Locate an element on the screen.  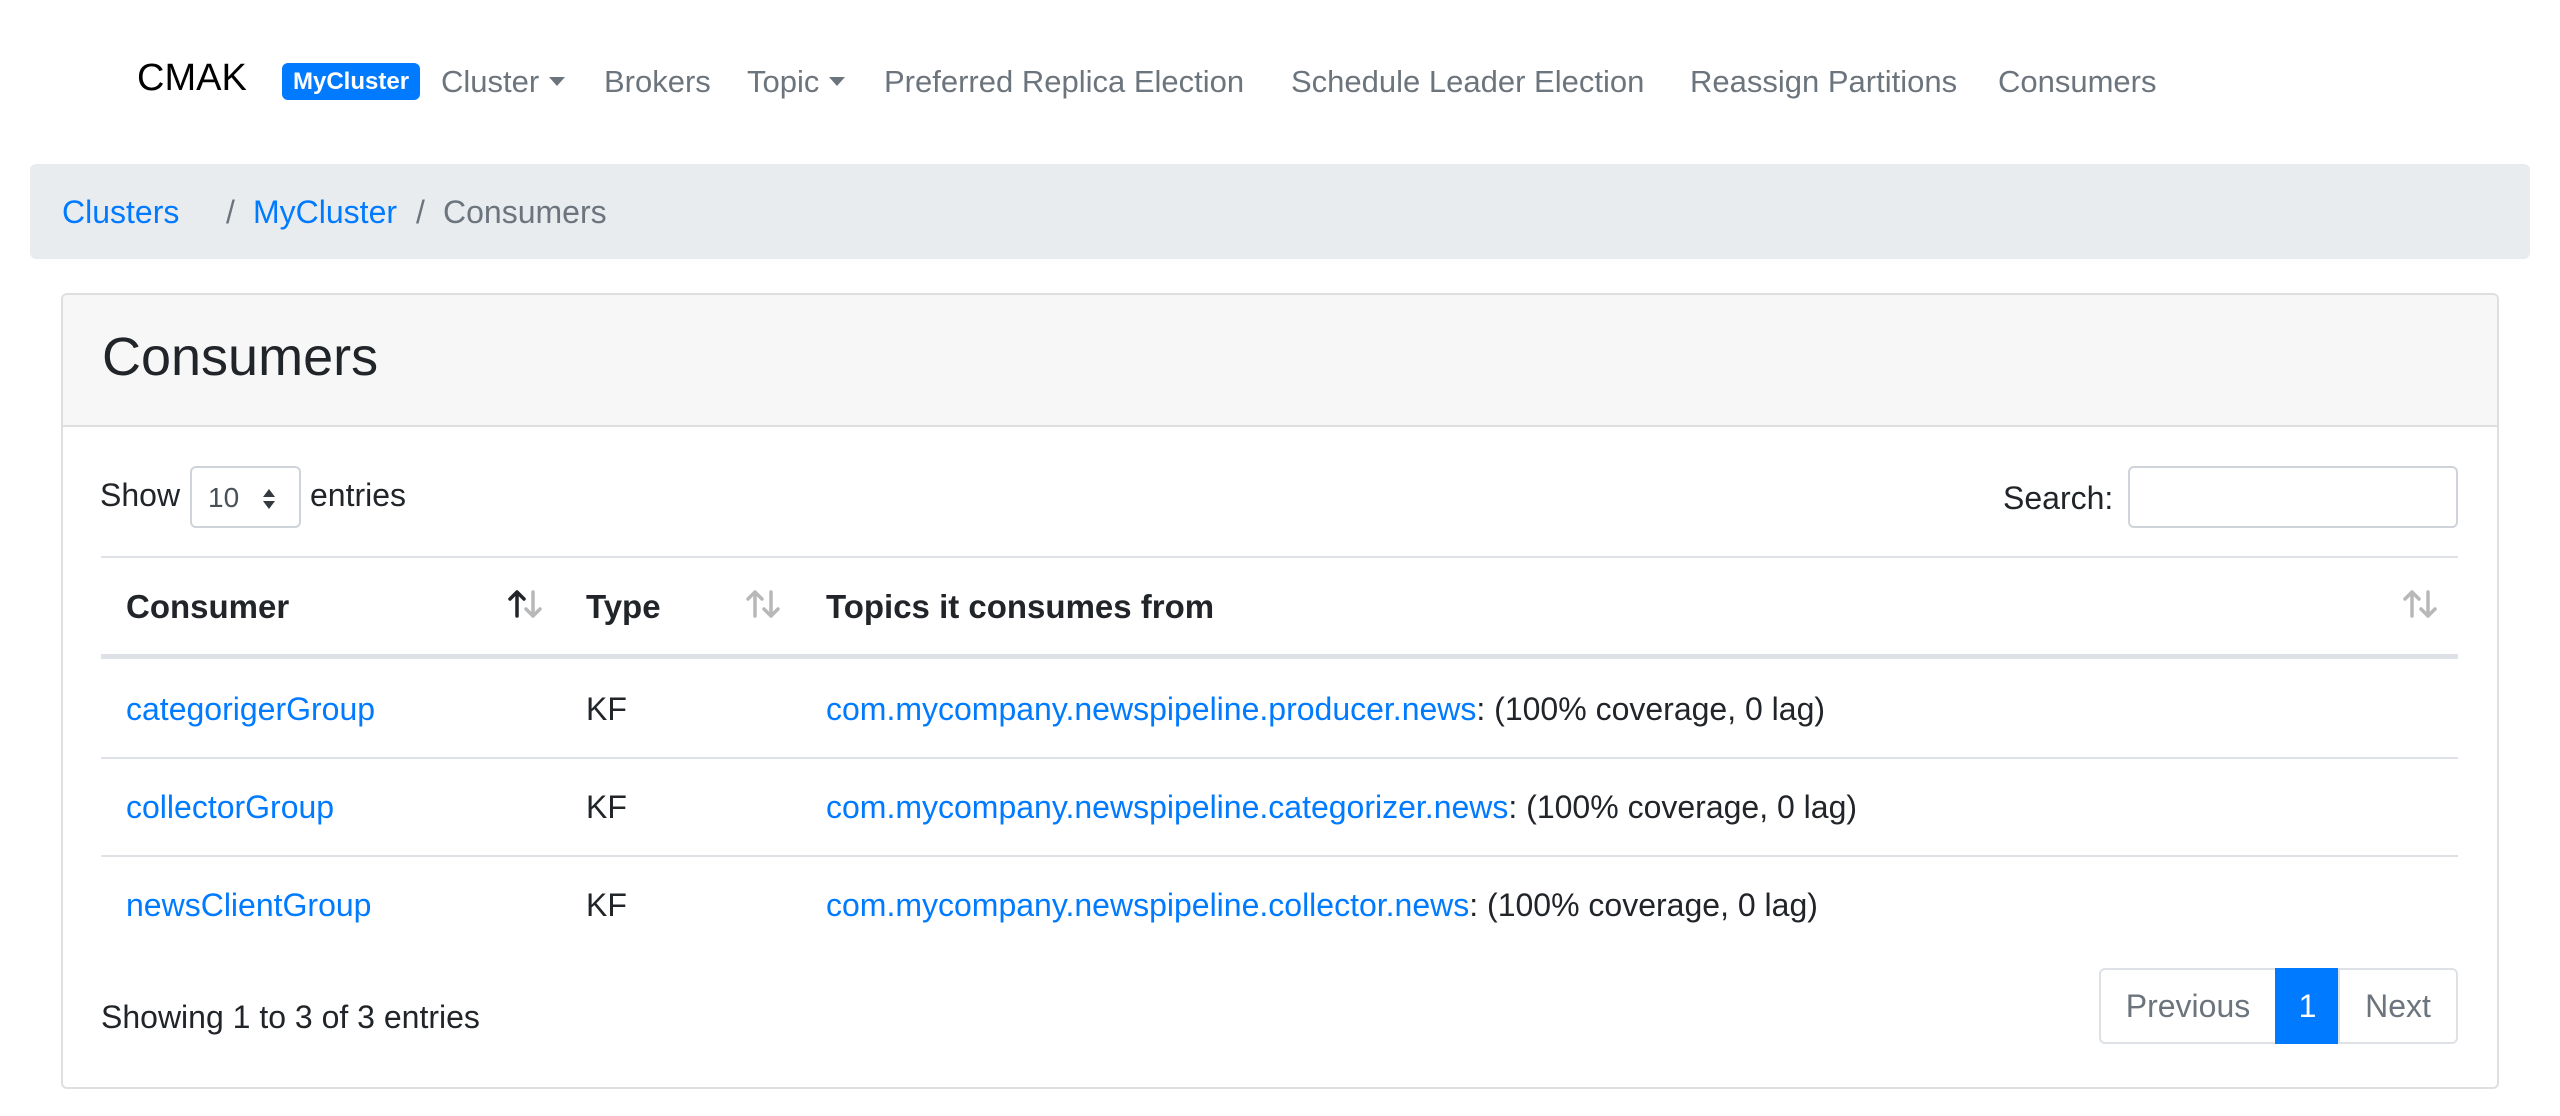
nav-schedule-leader-election: Schedule Leader Election is located at coordinates (1467, 82).